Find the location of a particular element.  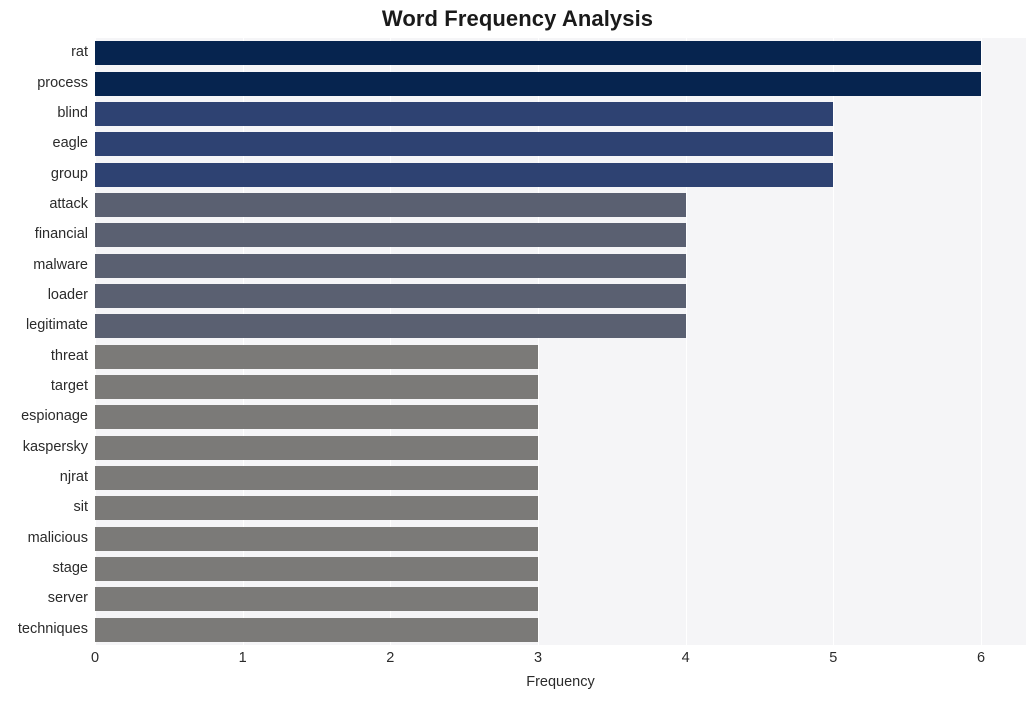

y-tick-label-blind: blind is located at coordinates (72, 112).